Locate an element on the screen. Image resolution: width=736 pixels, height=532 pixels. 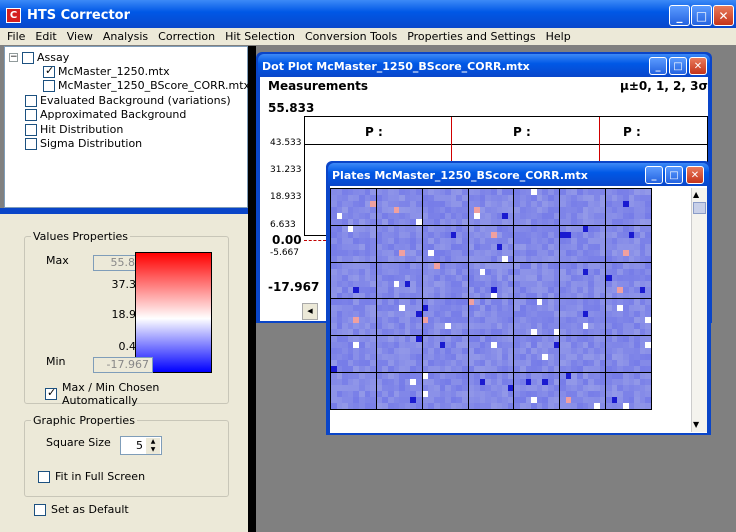
option-label: Approximated Background is located at coordinates (113, 114).